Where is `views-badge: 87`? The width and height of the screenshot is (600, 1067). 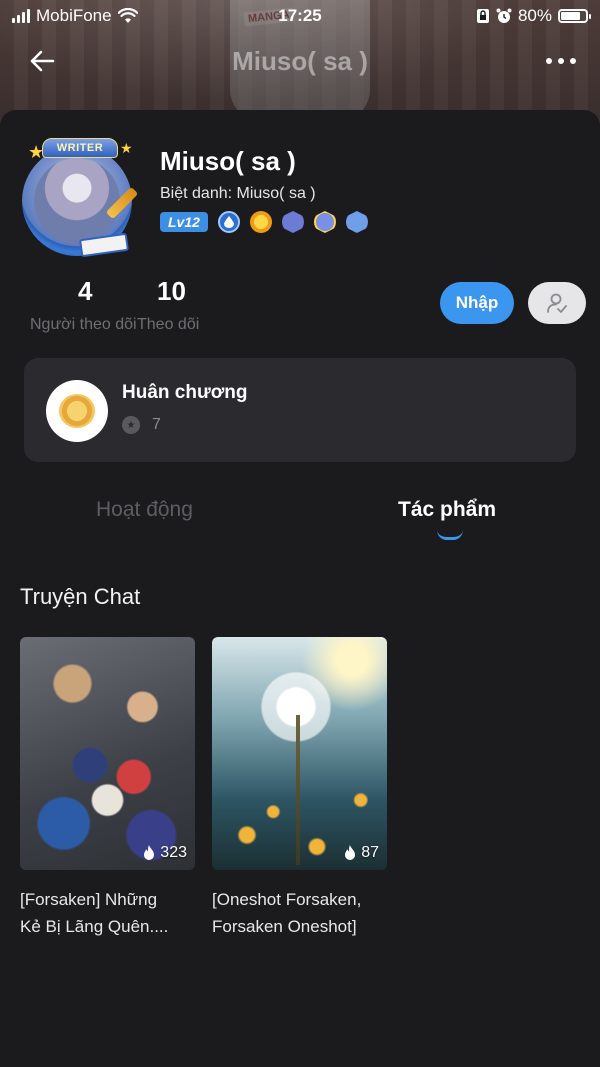 views-badge: 87 is located at coordinates (361, 853).